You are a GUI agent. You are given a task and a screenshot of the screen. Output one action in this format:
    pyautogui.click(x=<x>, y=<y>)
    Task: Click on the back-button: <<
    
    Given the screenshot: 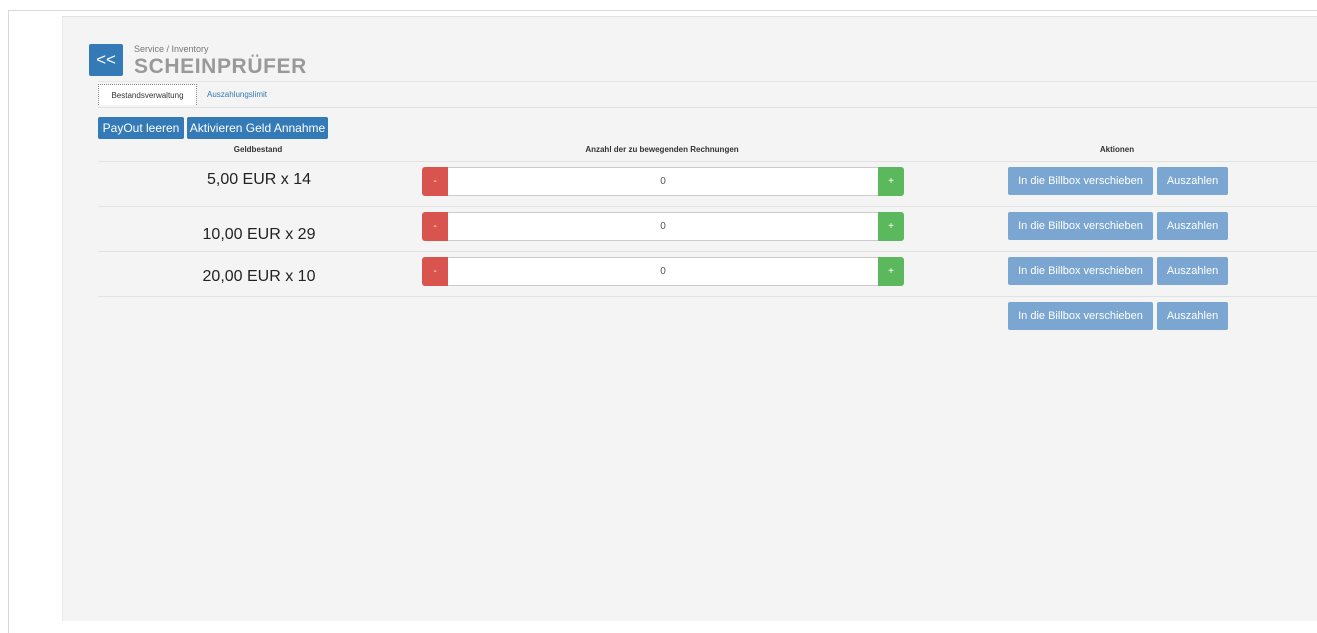 What is the action you would take?
    pyautogui.click(x=106, y=60)
    